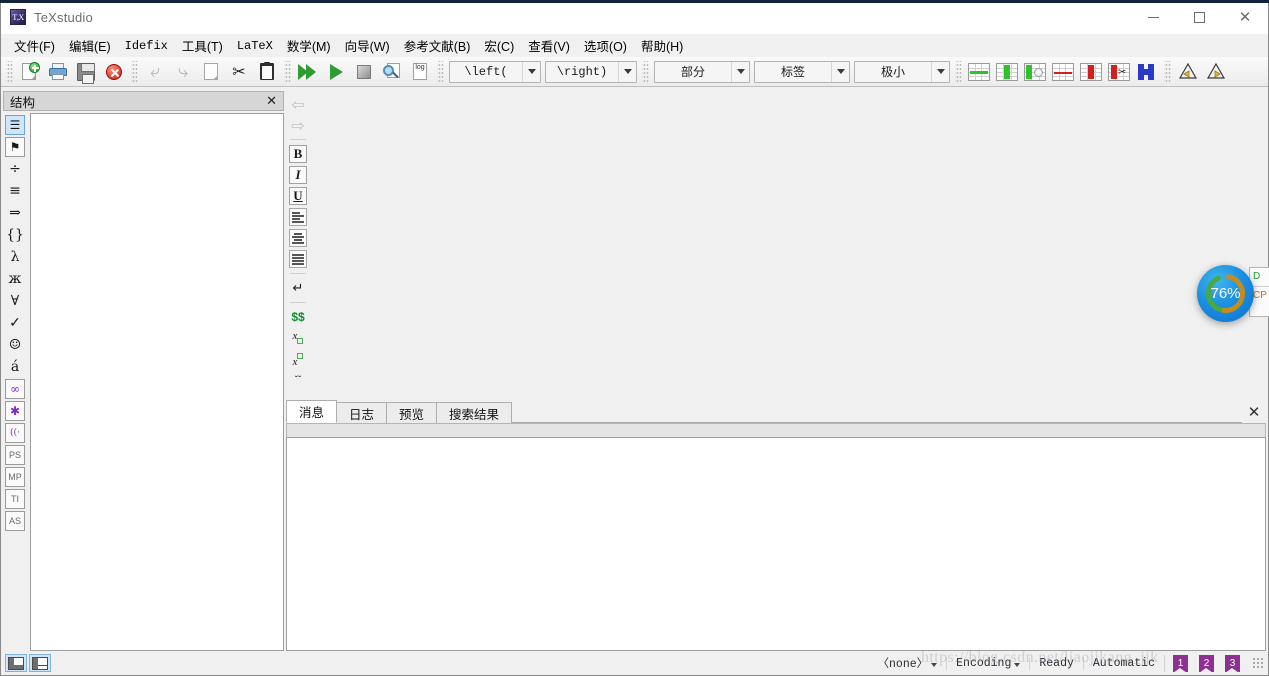 The image size is (1269, 676). I want to click on bookmark-3: 3, so click(1232, 663).